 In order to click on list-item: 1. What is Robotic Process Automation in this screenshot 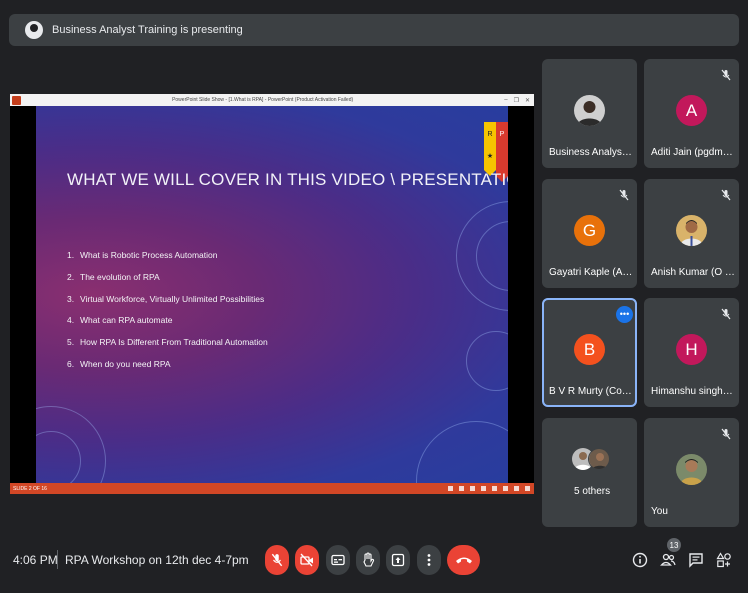, I will do `click(142, 255)`.